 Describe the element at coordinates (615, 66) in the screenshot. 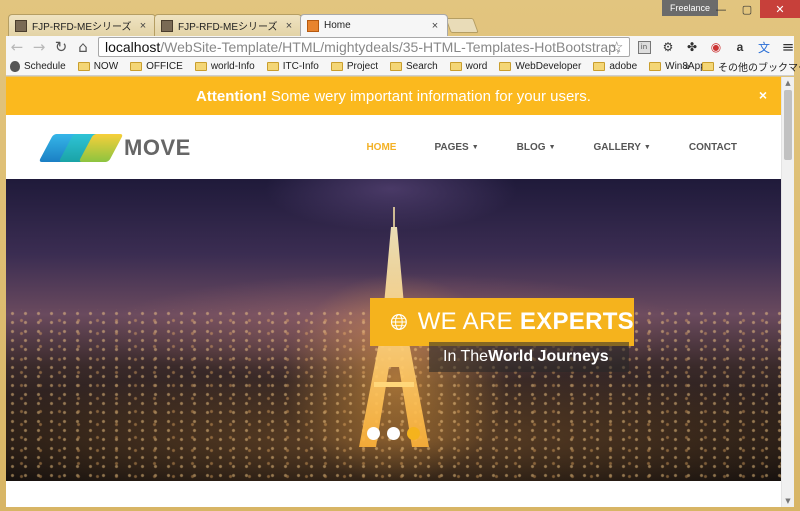

I see `bookmark-folder: adobe` at that location.